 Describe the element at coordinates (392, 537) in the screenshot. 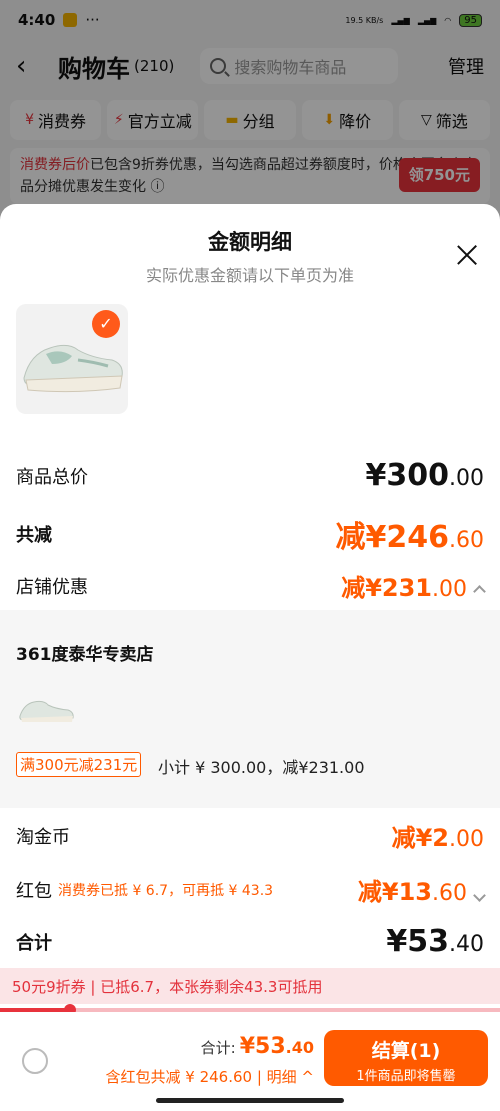

I see `reduction-int: 减¥246` at that location.